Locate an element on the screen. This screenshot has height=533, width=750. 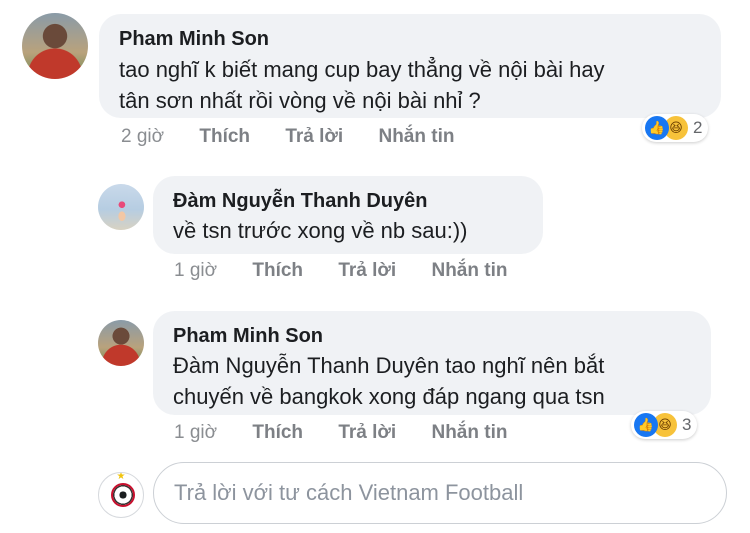
comment-author: Đàm Nguyễn Thanh Duyên is located at coordinates (348, 201).